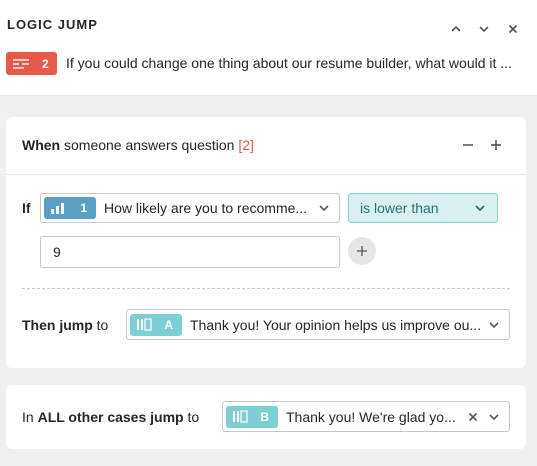  What do you see at coordinates (266, 174) in the screenshot?
I see `divider` at bounding box center [266, 174].